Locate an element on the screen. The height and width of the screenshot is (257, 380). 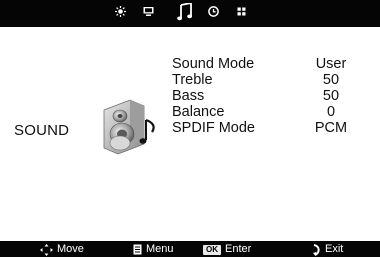
exit-return-icon is located at coordinates (316, 249).